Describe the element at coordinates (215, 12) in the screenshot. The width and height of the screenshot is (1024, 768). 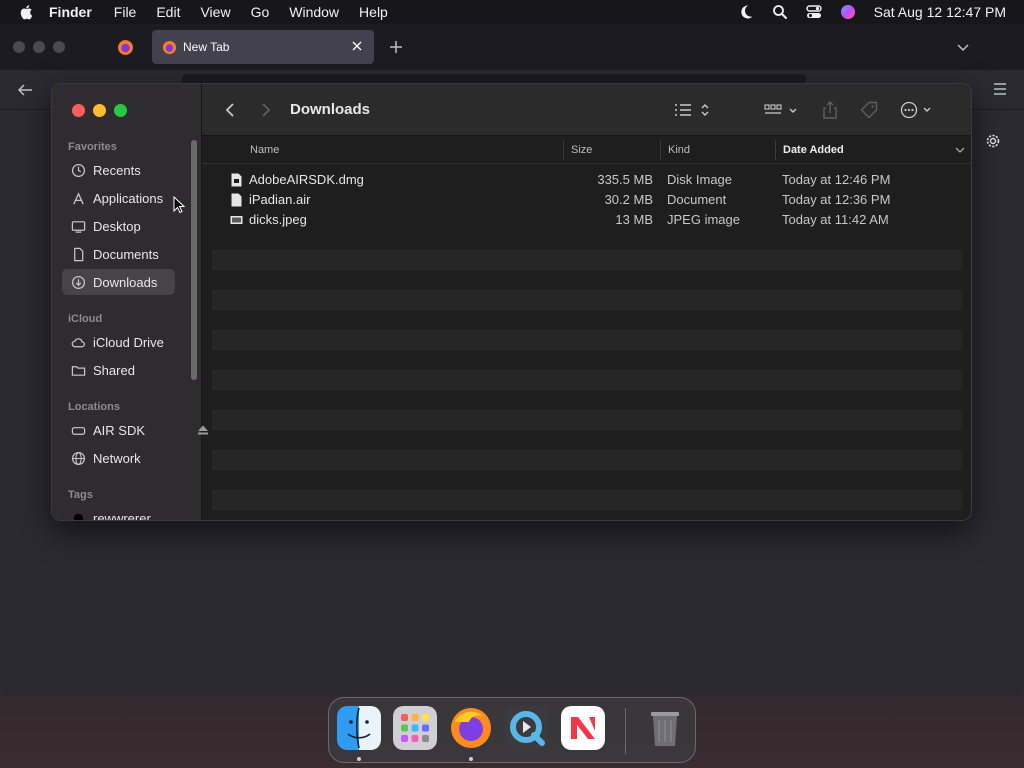
I see `menu-view: View` at that location.